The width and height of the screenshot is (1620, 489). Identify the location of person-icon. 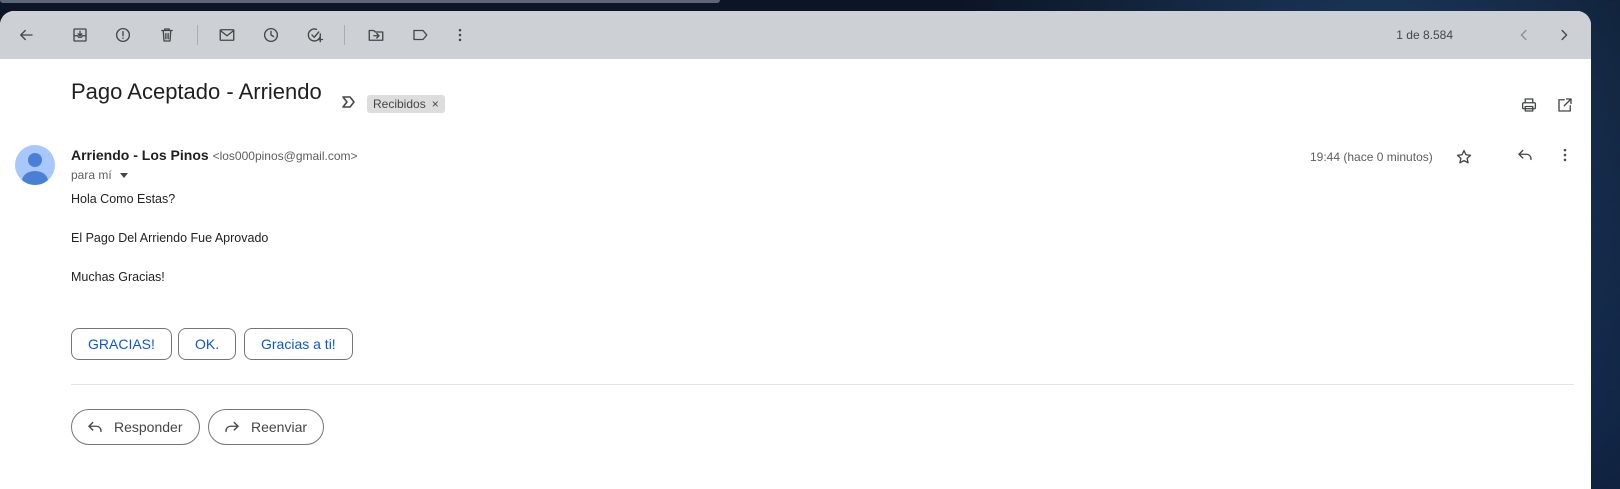
(35, 169).